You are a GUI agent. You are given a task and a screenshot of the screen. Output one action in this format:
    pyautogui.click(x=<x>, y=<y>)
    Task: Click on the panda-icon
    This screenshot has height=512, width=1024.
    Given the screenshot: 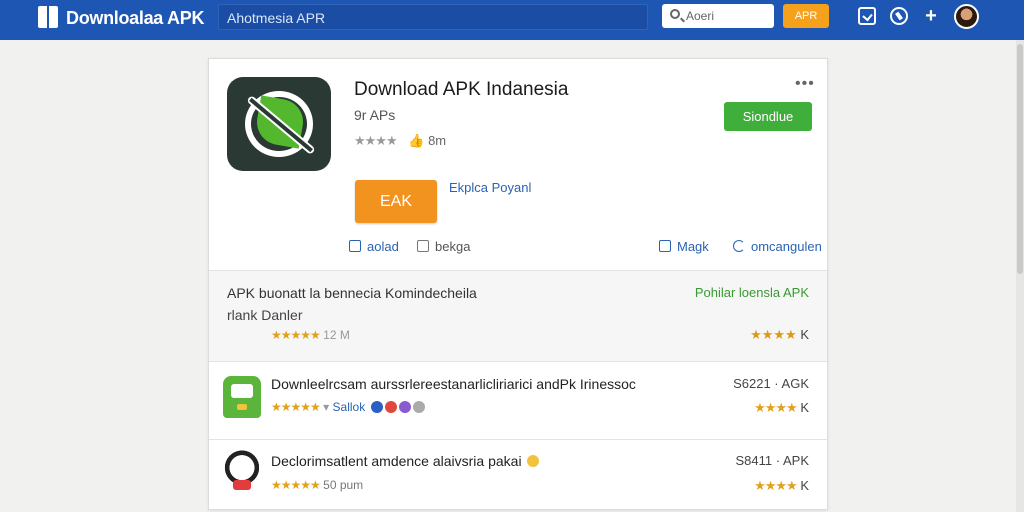 What is the action you would take?
    pyautogui.click(x=242, y=471)
    